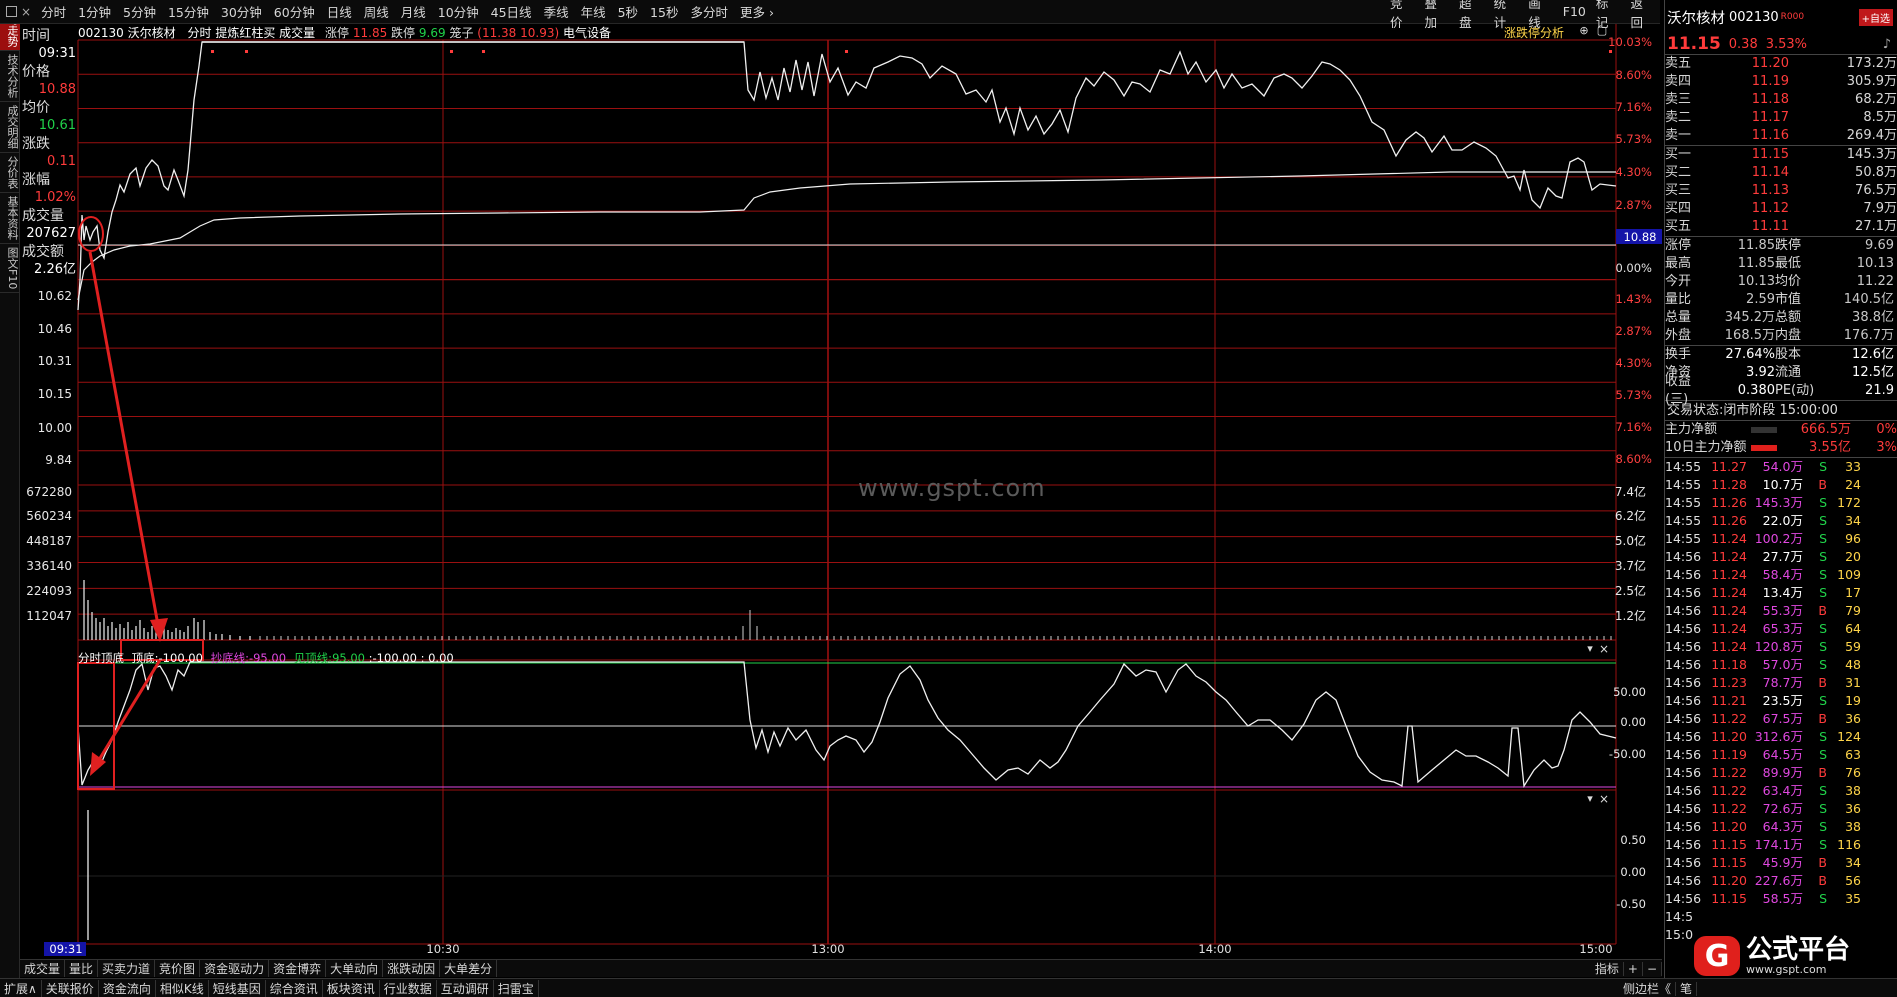  I want to click on tool-button: 返回, so click(1642, 15).